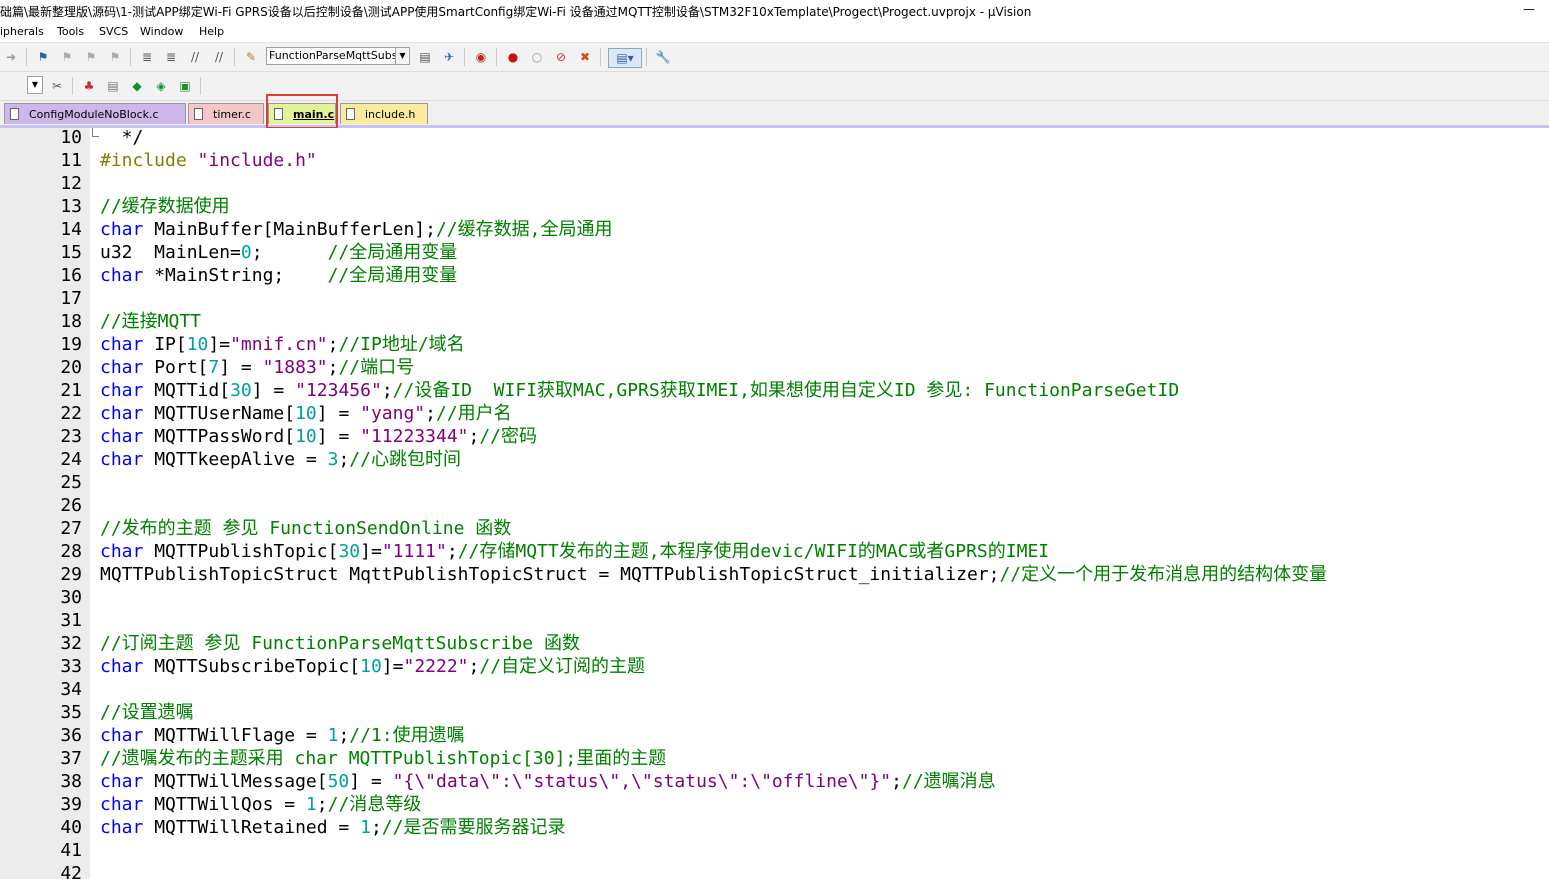 The image size is (1549, 879). I want to click on code-line: 35 //设置遗嘱, so click(774, 712).